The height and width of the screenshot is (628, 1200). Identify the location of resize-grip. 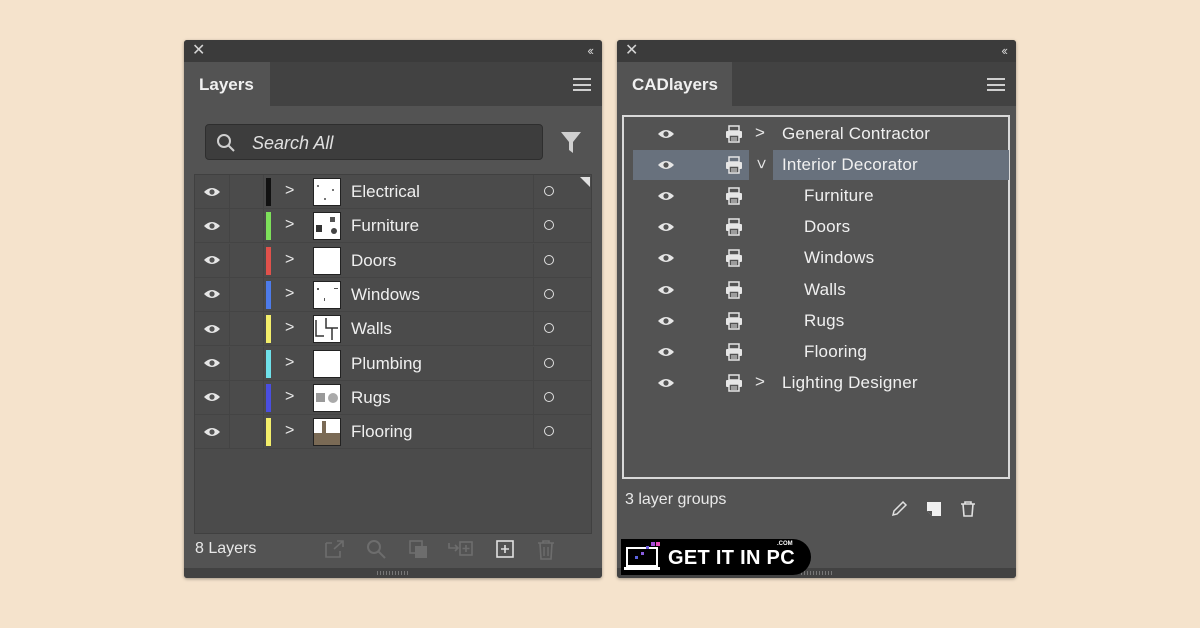
(393, 573).